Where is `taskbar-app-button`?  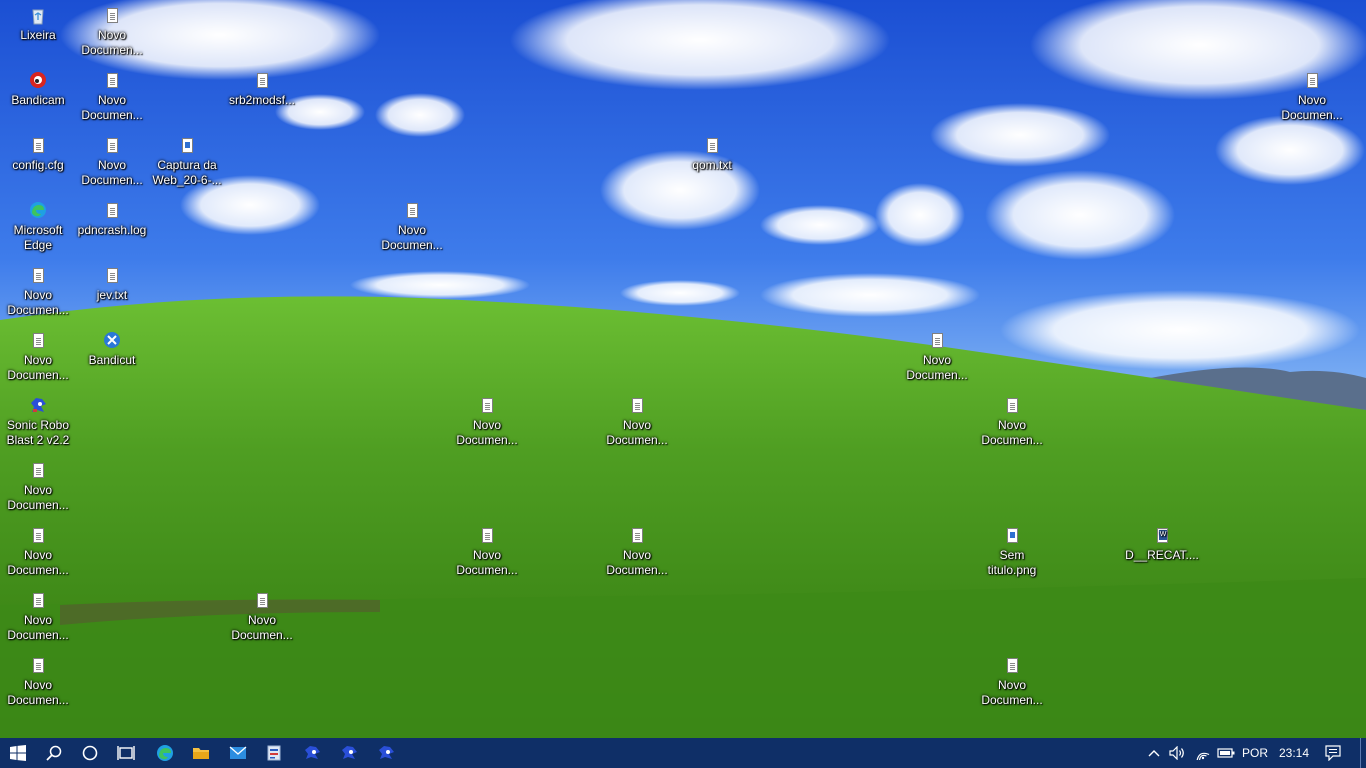
taskbar-app-button is located at coordinates (274, 753).